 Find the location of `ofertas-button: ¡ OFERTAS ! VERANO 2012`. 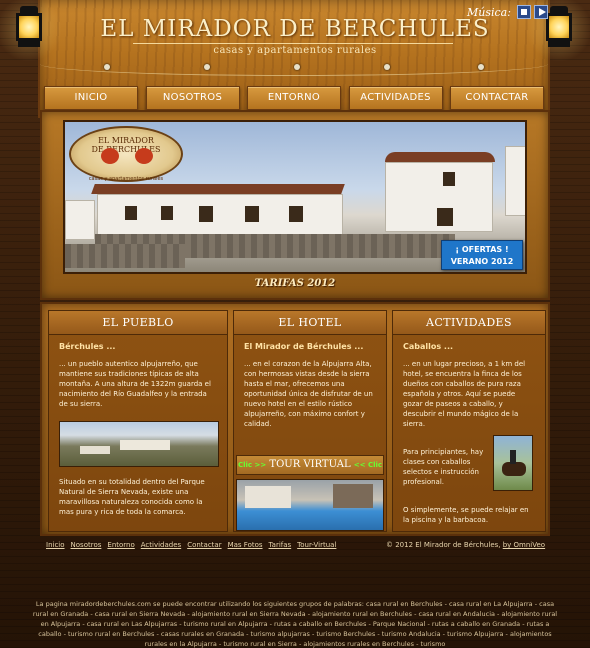

ofertas-button: ¡ OFERTAS ! VERANO 2012 is located at coordinates (482, 255).